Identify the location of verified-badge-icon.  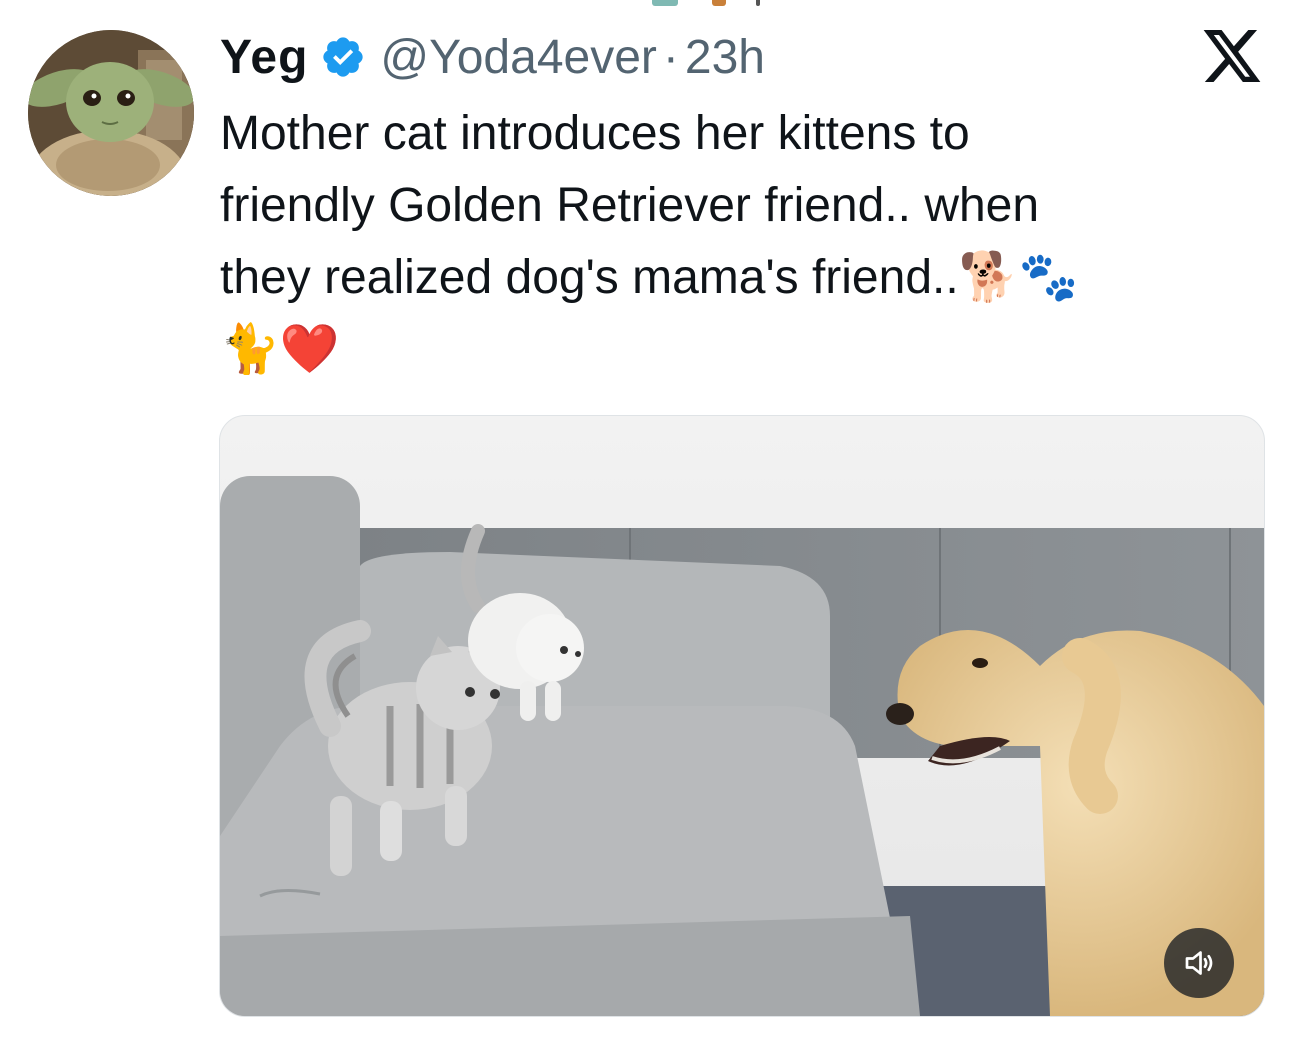
(343, 57).